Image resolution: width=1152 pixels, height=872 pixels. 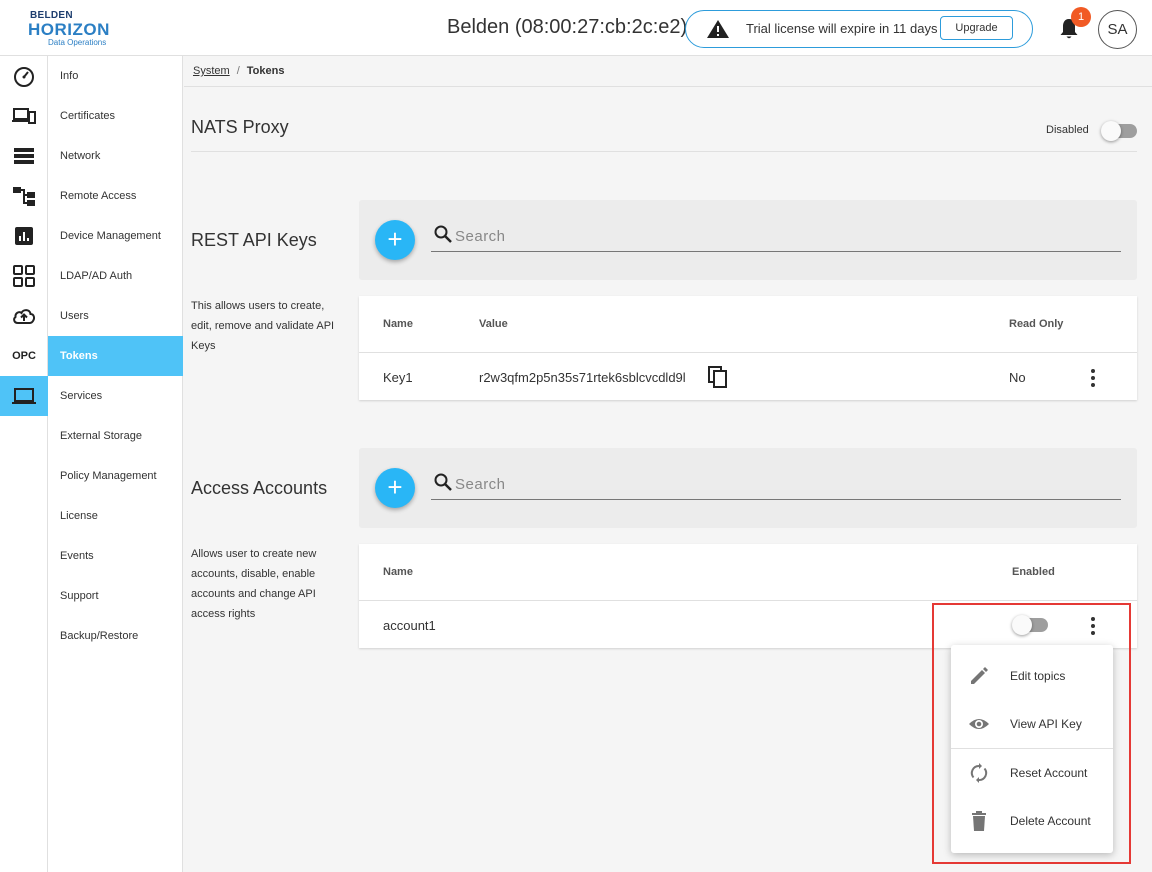 I want to click on access-accounts-toolbar: +, so click(x=748, y=488).